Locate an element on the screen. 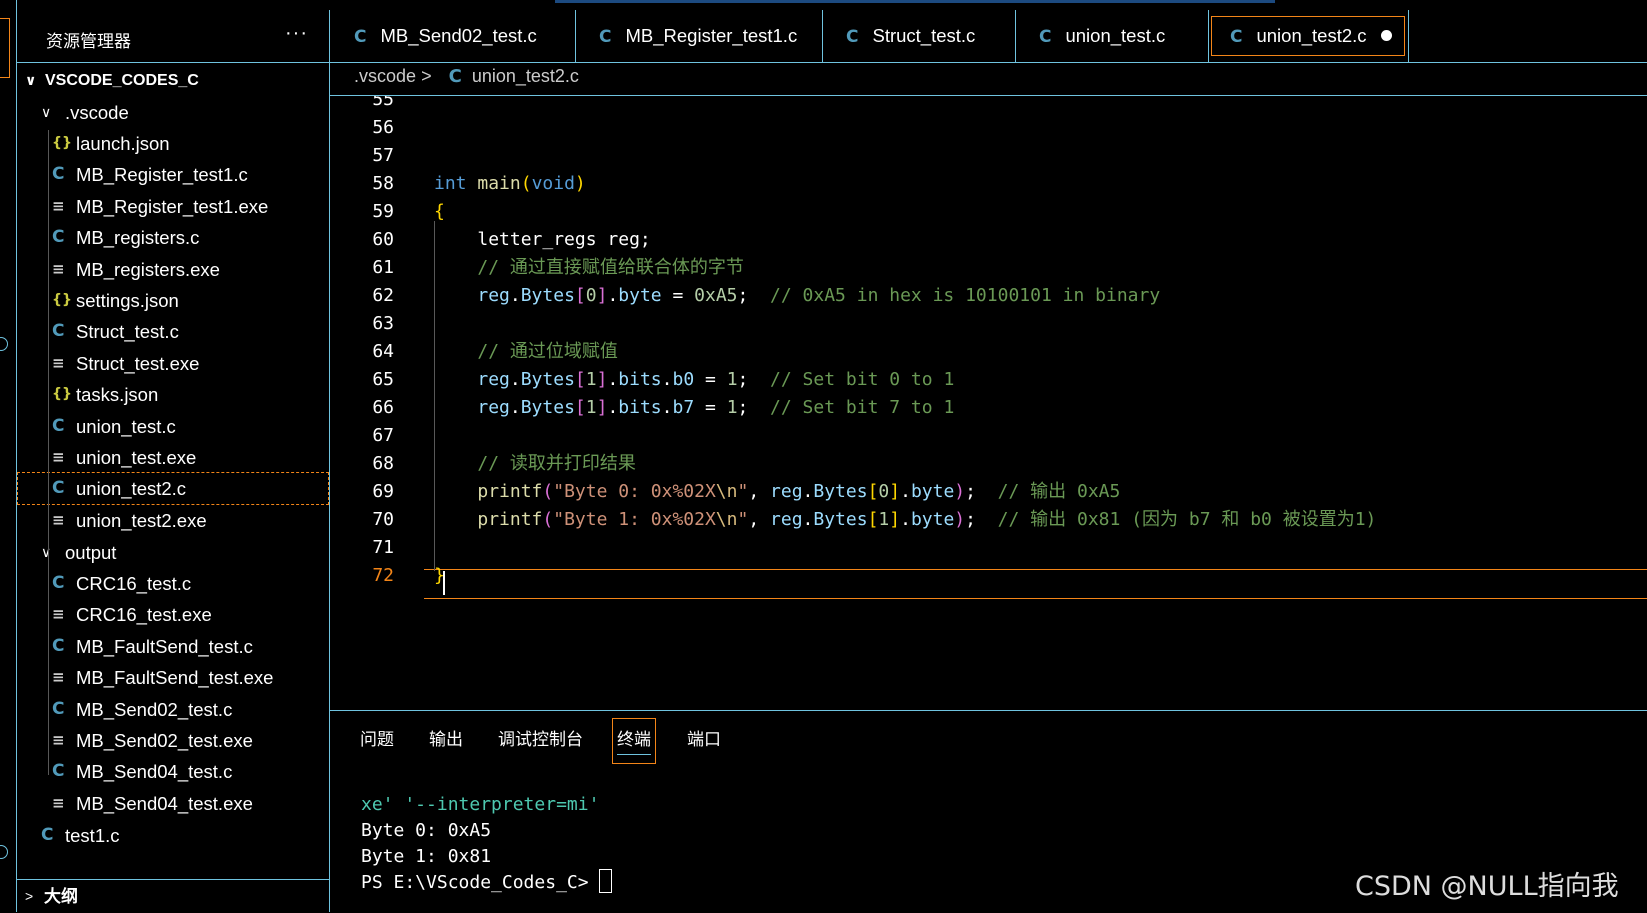 This screenshot has width=1647, height=913. line-number-label: 67 is located at coordinates (383, 435).